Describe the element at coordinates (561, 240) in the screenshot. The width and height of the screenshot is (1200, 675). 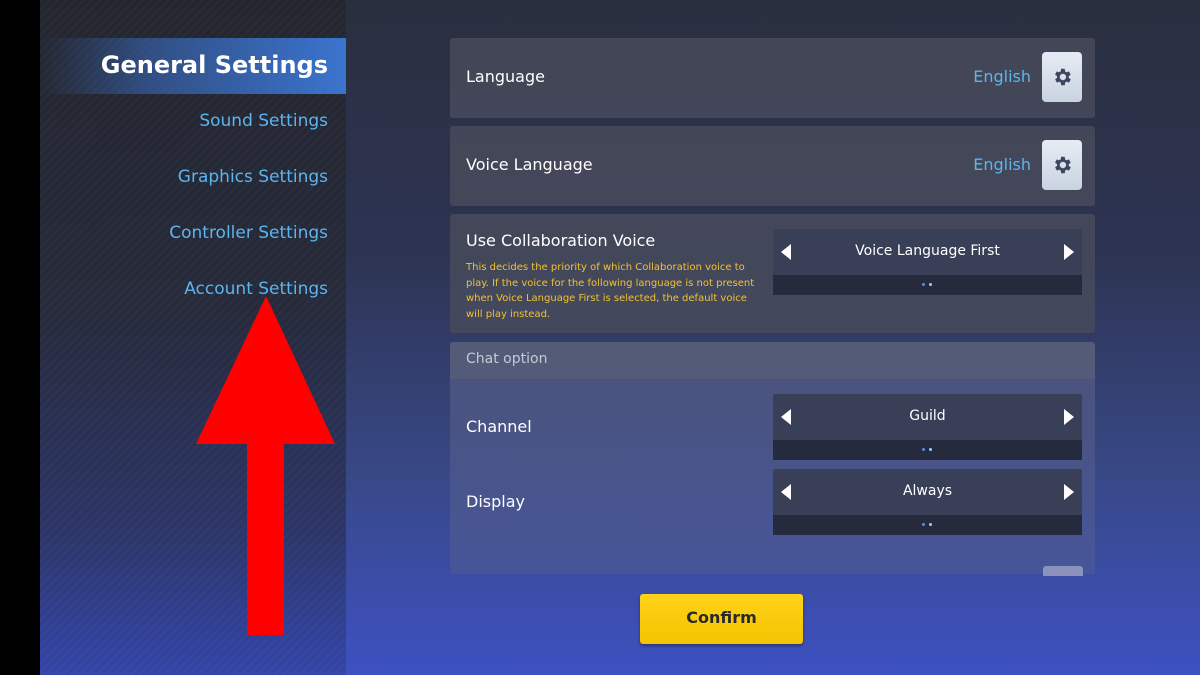
I see `collaboration-voice-label: Use Collaboration Voice` at that location.